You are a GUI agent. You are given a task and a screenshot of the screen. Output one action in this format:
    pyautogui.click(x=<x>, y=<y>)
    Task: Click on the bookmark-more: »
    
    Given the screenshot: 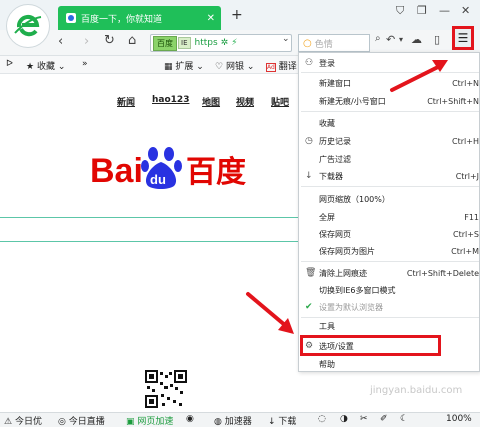 What is the action you would take?
    pyautogui.click(x=85, y=64)
    